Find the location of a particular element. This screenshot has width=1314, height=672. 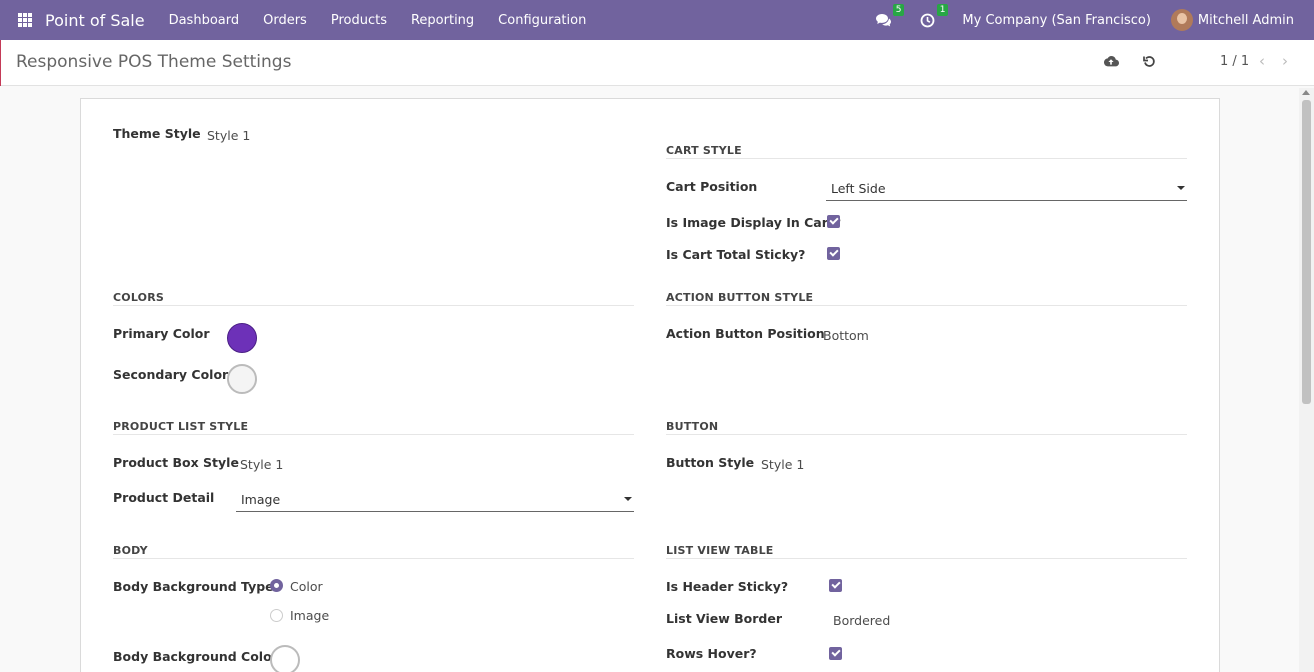

pager-next-icon: › is located at coordinates (1285, 61).